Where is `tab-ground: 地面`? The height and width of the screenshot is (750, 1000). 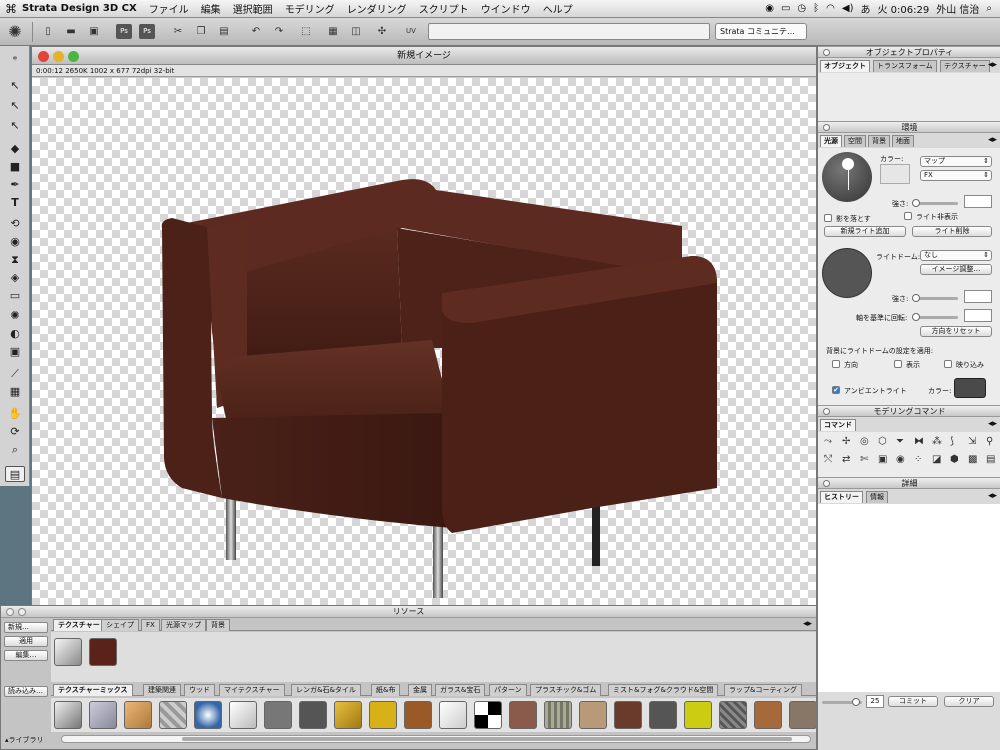
tab-ground: 地面 is located at coordinates (903, 141).